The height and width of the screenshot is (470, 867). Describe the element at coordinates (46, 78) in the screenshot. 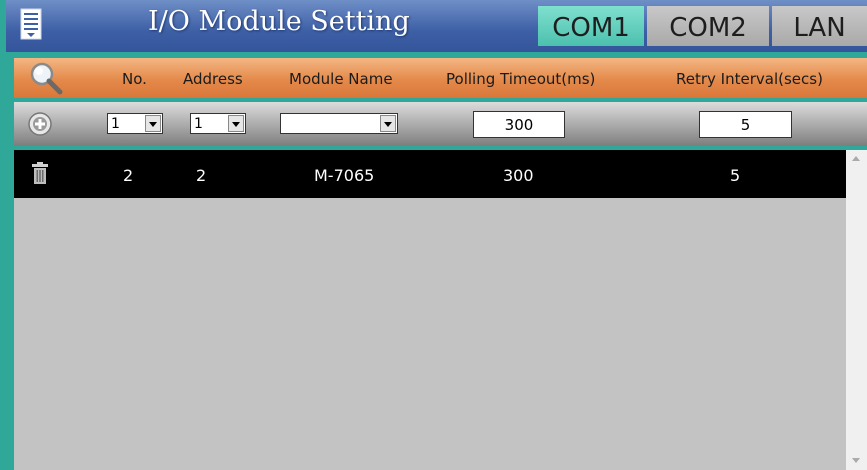

I see `magnifier-icon` at that location.